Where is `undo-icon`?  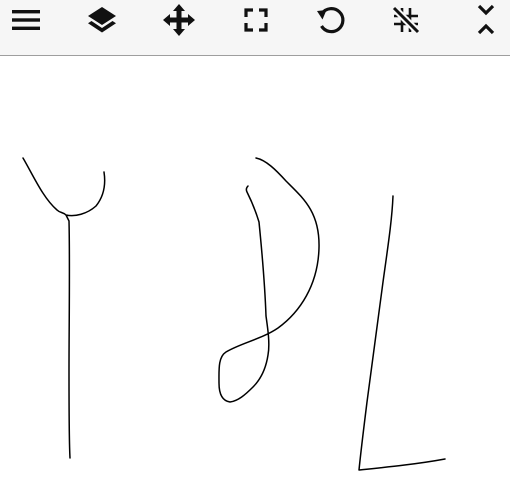 undo-icon is located at coordinates (331, 20).